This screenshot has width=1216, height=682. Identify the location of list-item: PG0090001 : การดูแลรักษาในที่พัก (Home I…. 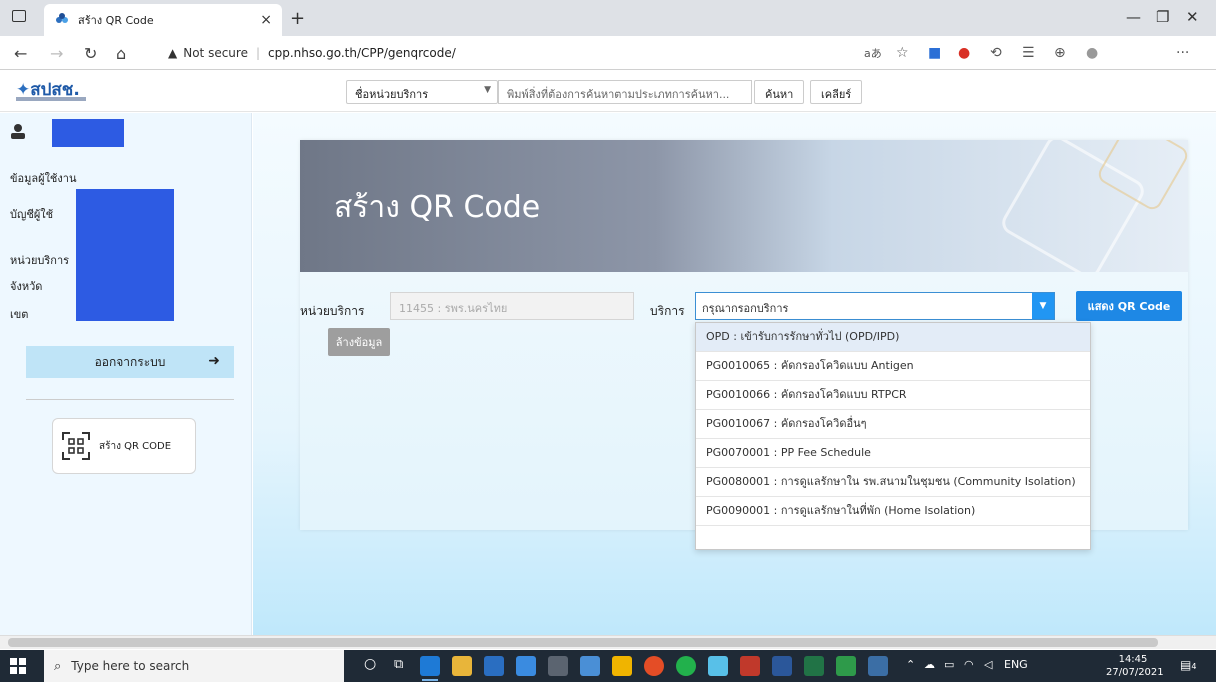
(893, 511).